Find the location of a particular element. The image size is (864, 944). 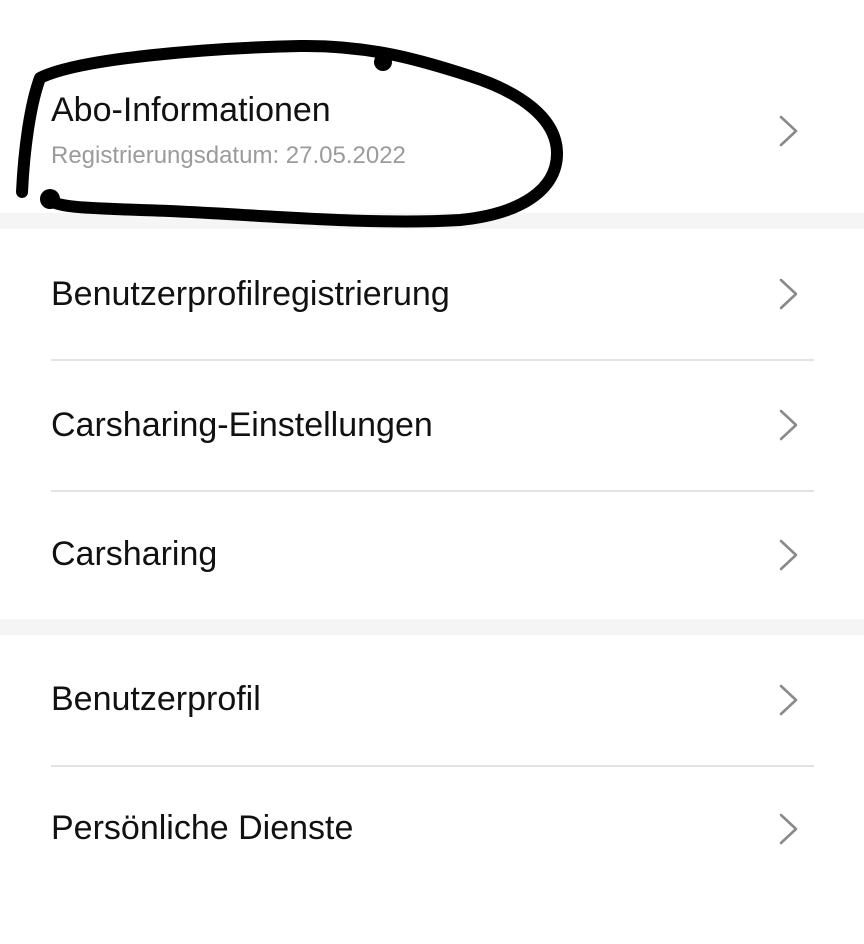

menu-item-label: Persönliche Dienste is located at coordinates (202, 828).